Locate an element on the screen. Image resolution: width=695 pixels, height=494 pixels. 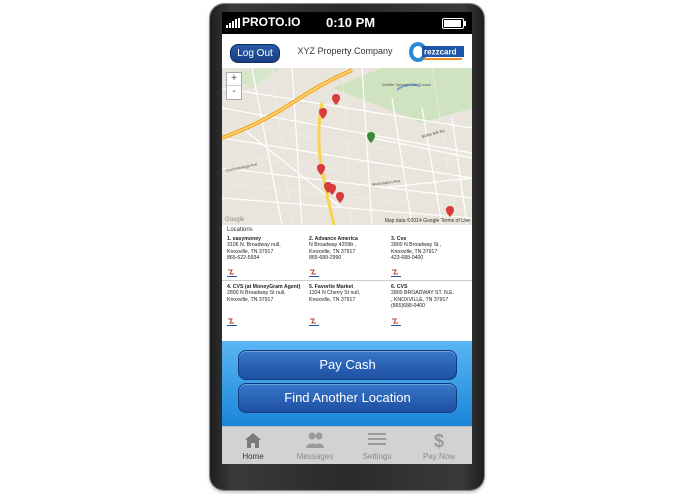
status-bar: PROTO.IO 0:10 PM is located at coordinates (347, 23).